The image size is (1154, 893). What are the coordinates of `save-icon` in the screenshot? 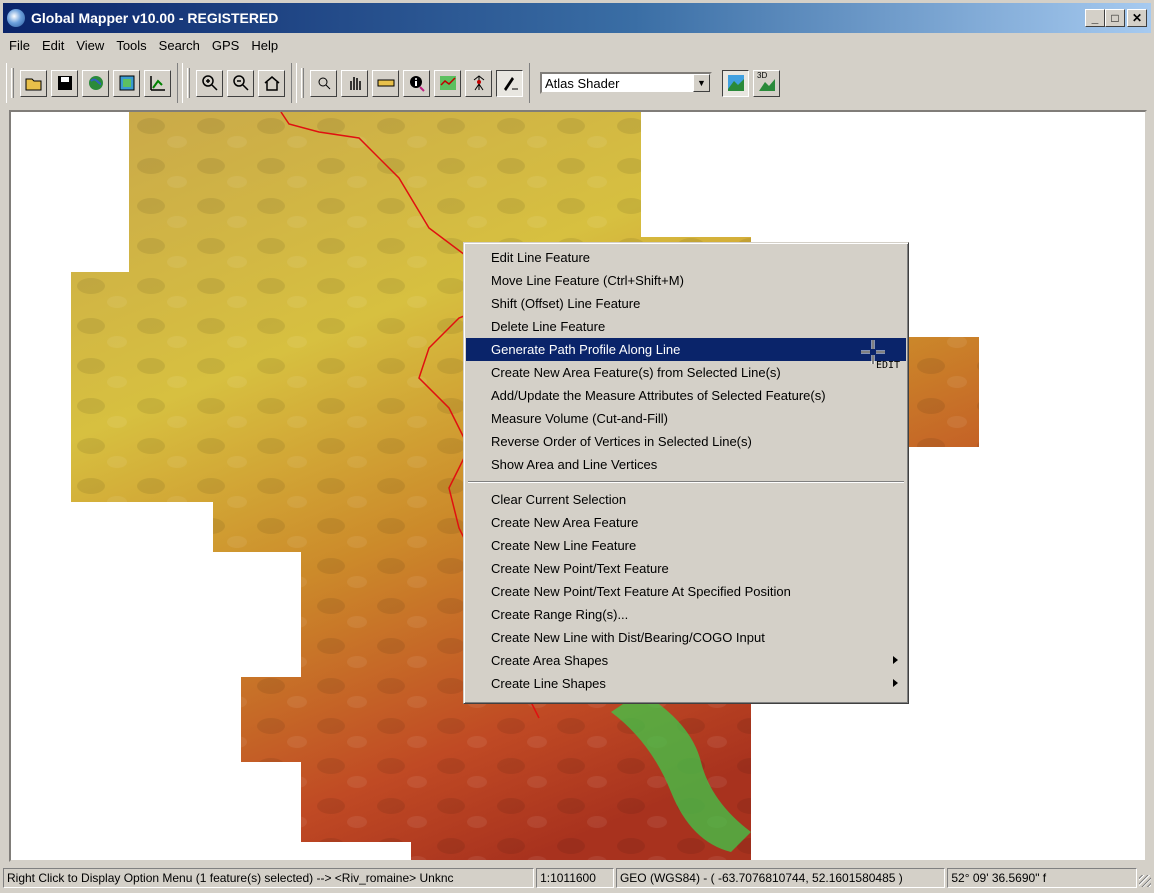 It's located at (64, 83).